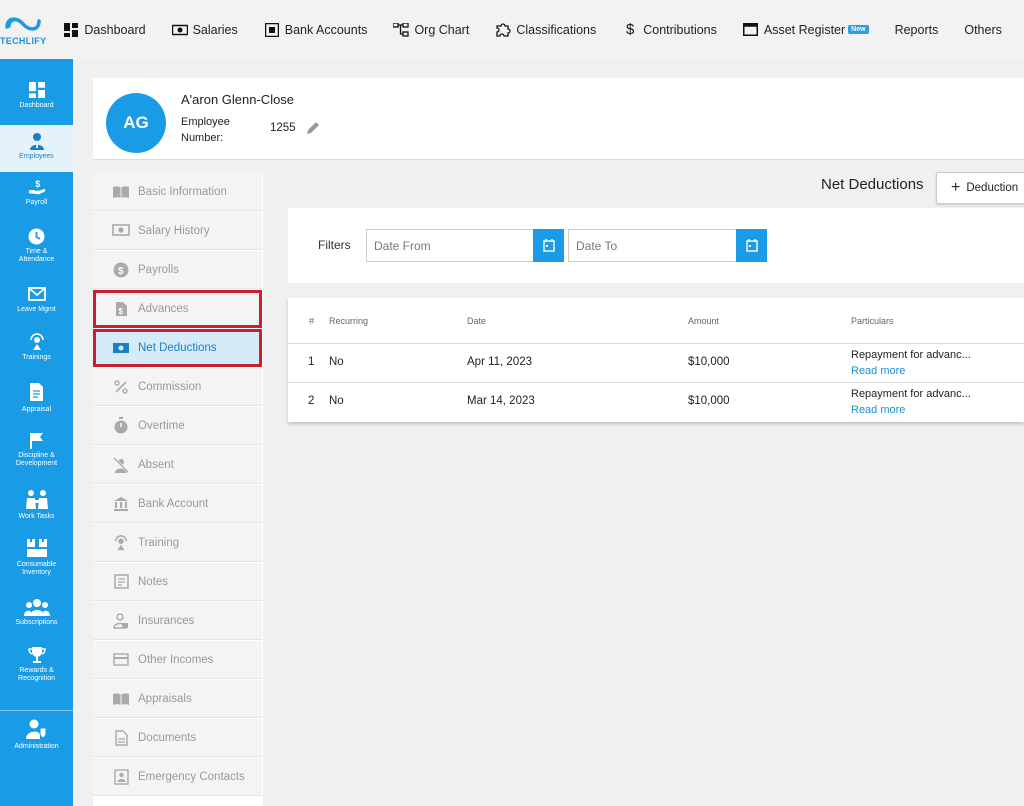 The image size is (1024, 806). What do you see at coordinates (177, 621) in the screenshot?
I see `submenu-item-insurances: Insurances` at bounding box center [177, 621].